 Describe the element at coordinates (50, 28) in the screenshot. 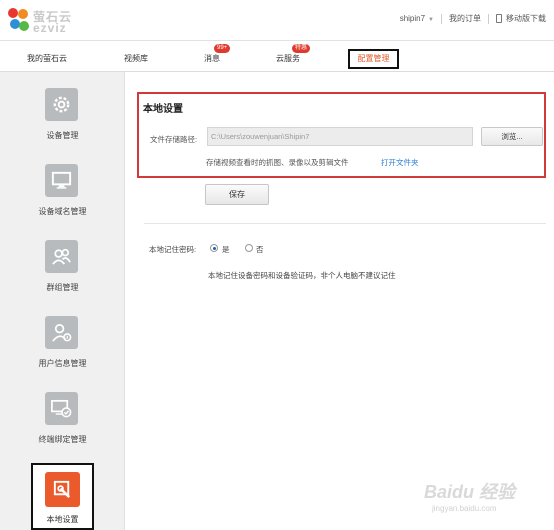

I see `logo-text-en: ezviz` at that location.